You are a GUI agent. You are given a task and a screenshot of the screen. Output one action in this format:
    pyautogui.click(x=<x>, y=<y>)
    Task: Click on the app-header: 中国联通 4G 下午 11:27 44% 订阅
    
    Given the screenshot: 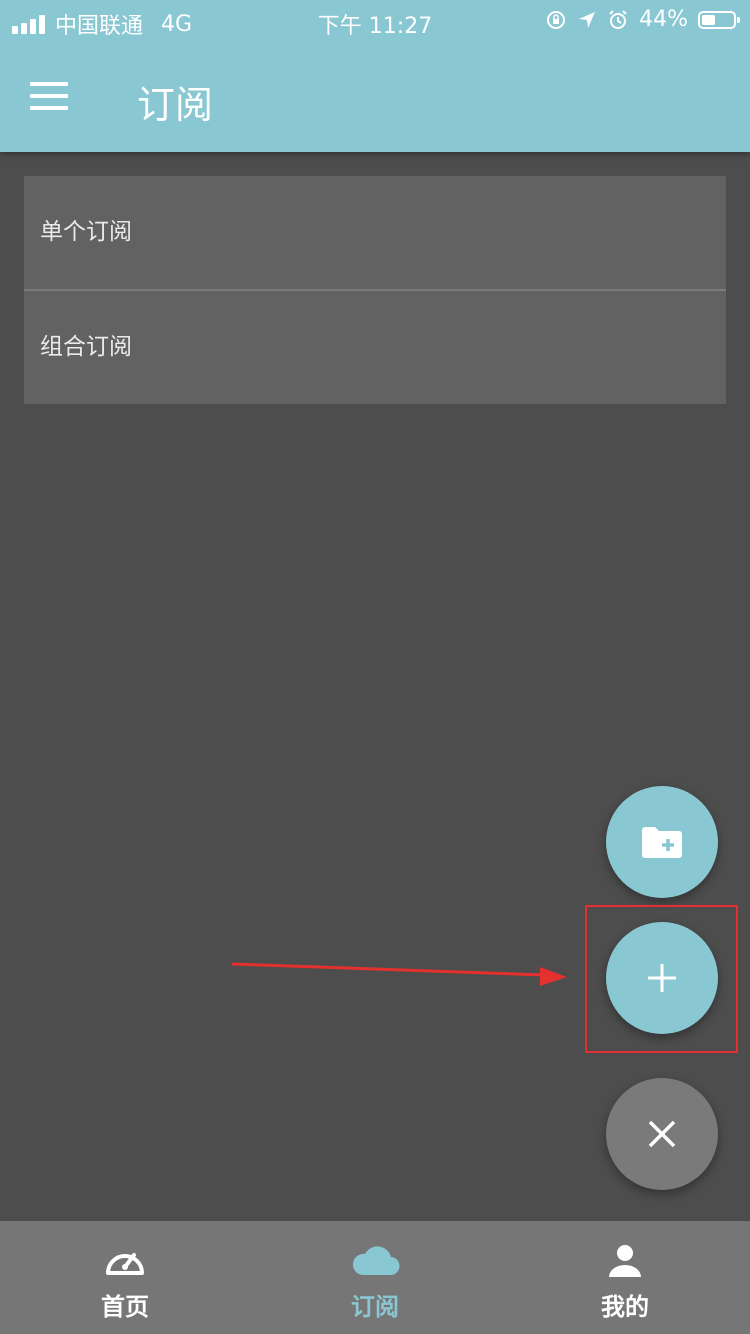 What is the action you would take?
    pyautogui.click(x=375, y=76)
    